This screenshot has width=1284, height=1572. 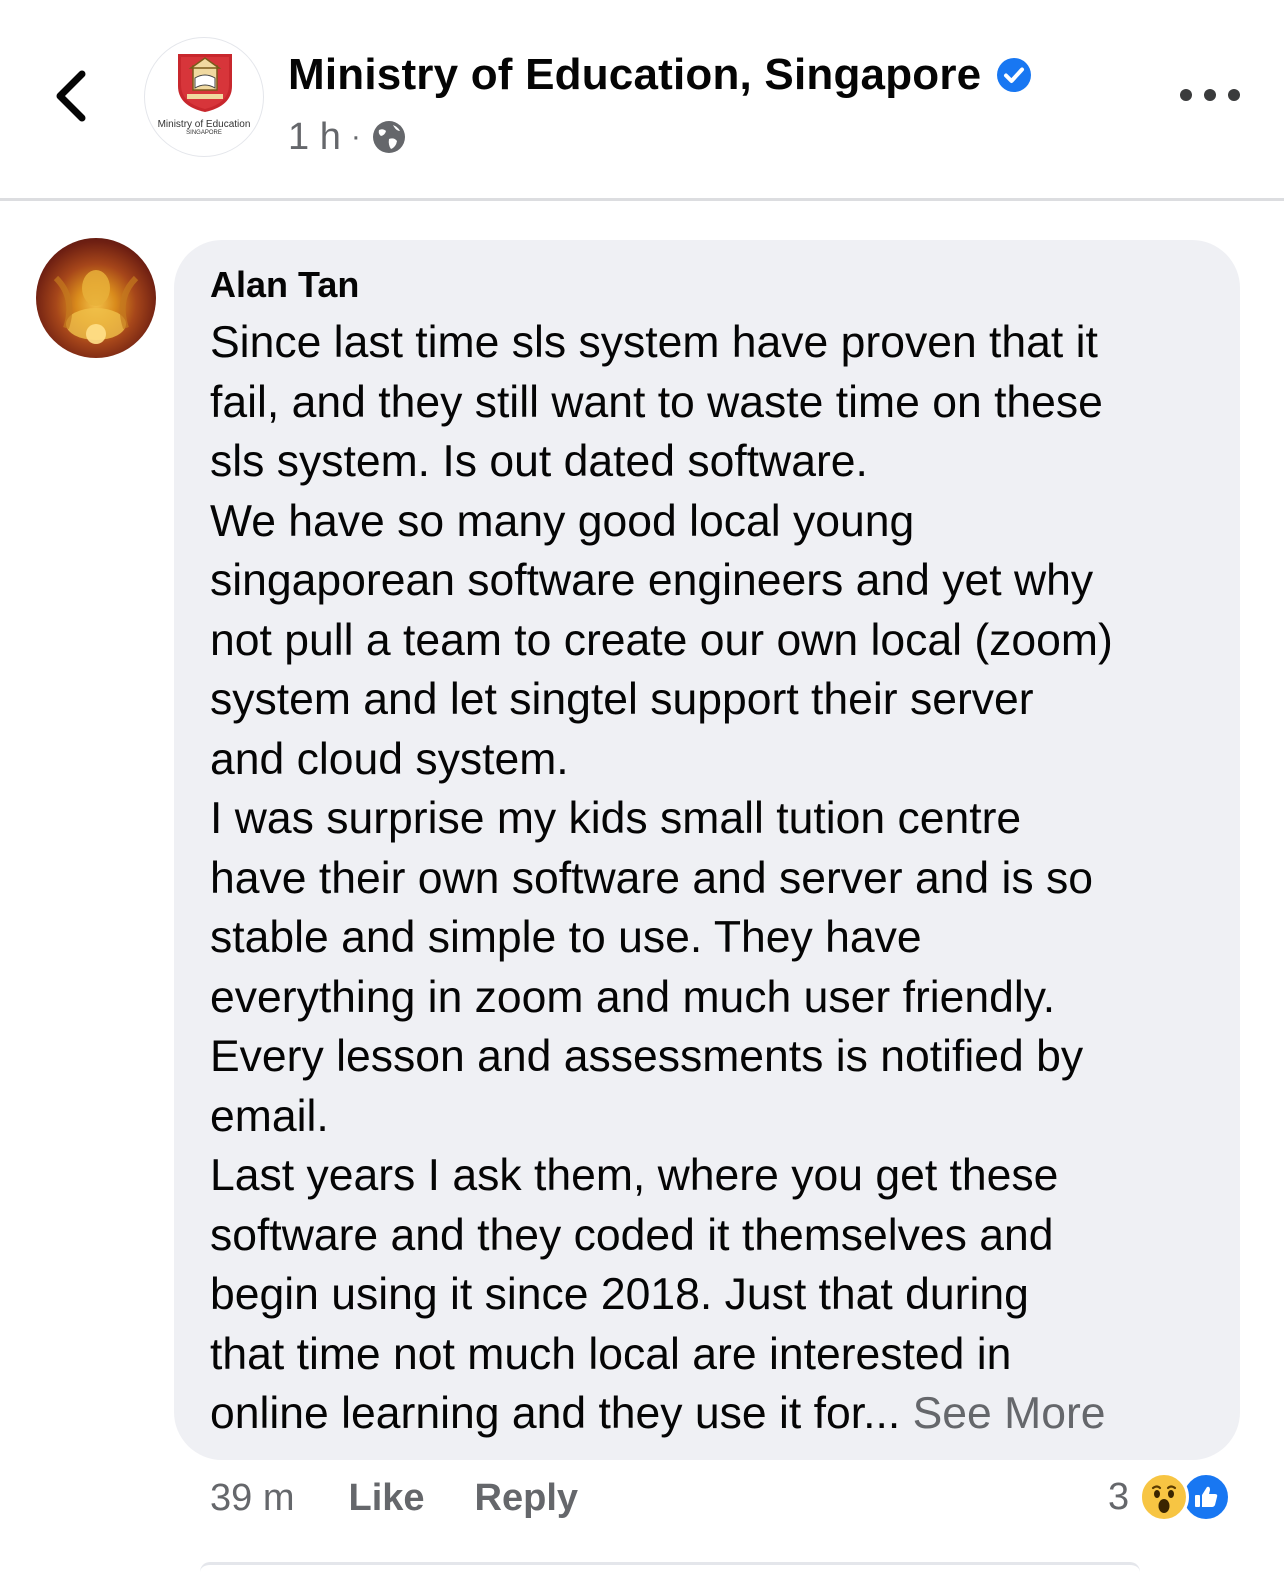 What do you see at coordinates (205, 83) in the screenshot?
I see `moe-crest-logo` at bounding box center [205, 83].